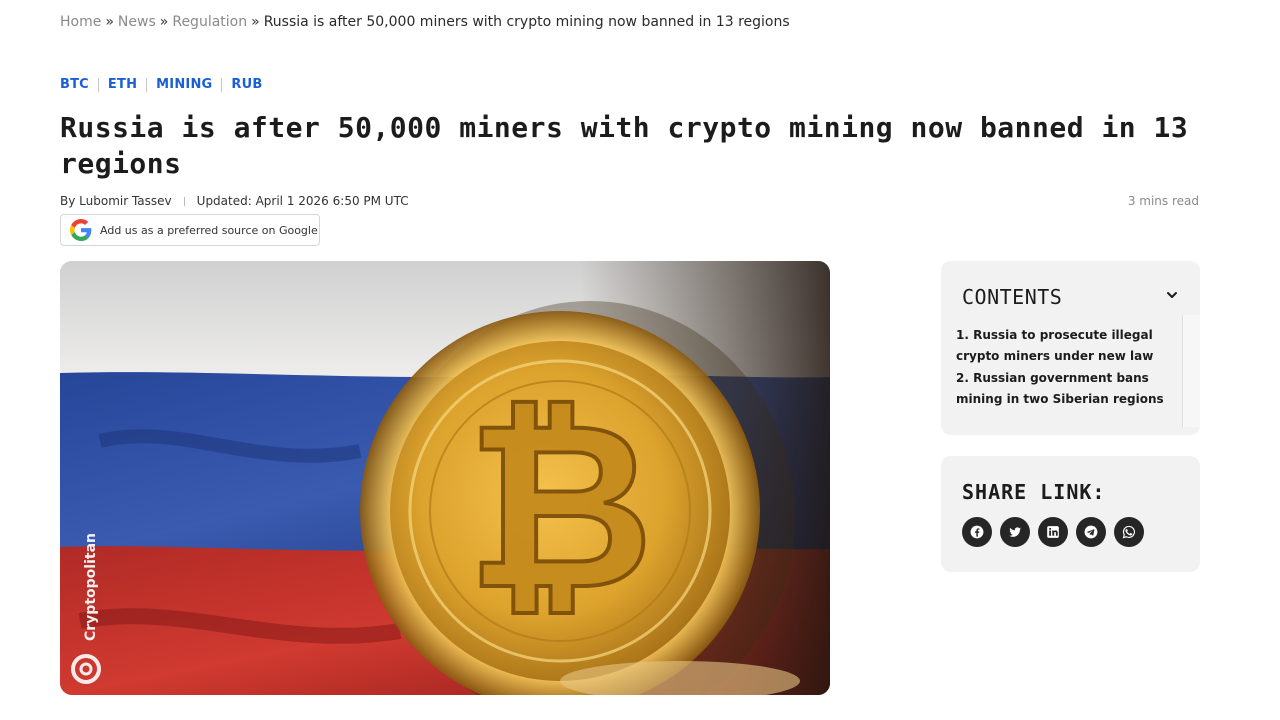 The image size is (1280, 720). What do you see at coordinates (302, 201) in the screenshot?
I see `updated-date: Updated: April 1 2026 6:50 PM UTC` at bounding box center [302, 201].